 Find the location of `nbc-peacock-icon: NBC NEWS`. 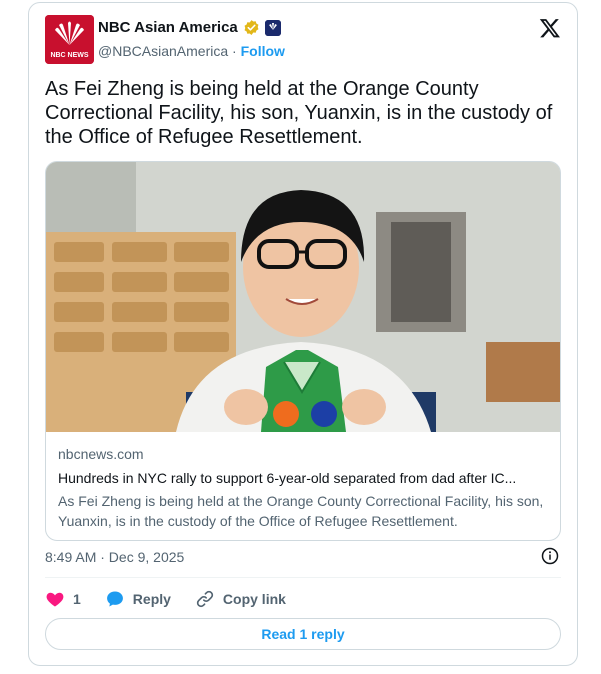

nbc-peacock-icon: NBC NEWS is located at coordinates (69, 39).